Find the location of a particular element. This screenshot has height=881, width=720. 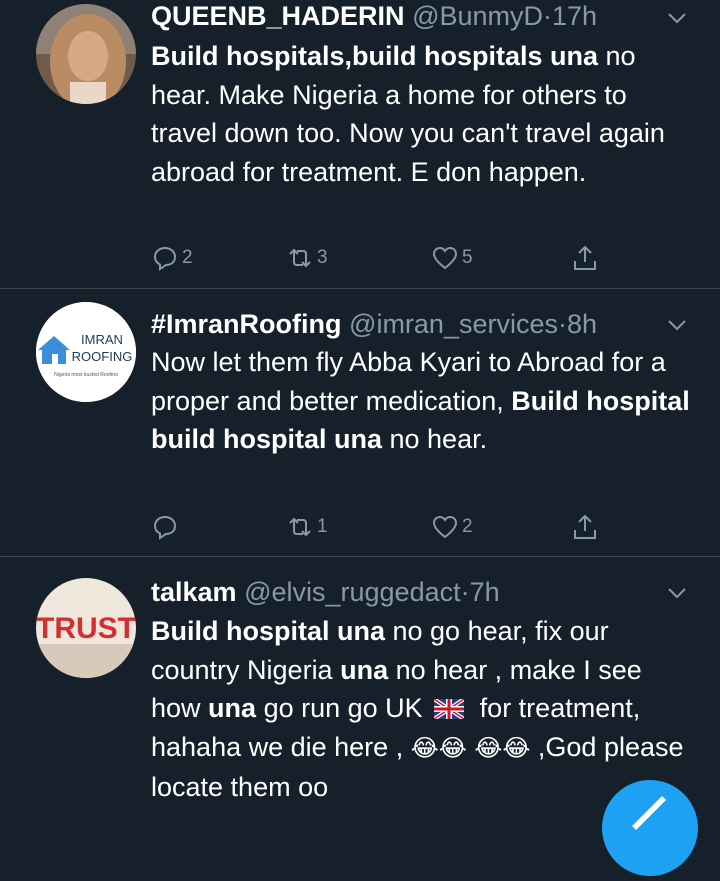

avatar is located at coordinates (86, 54).